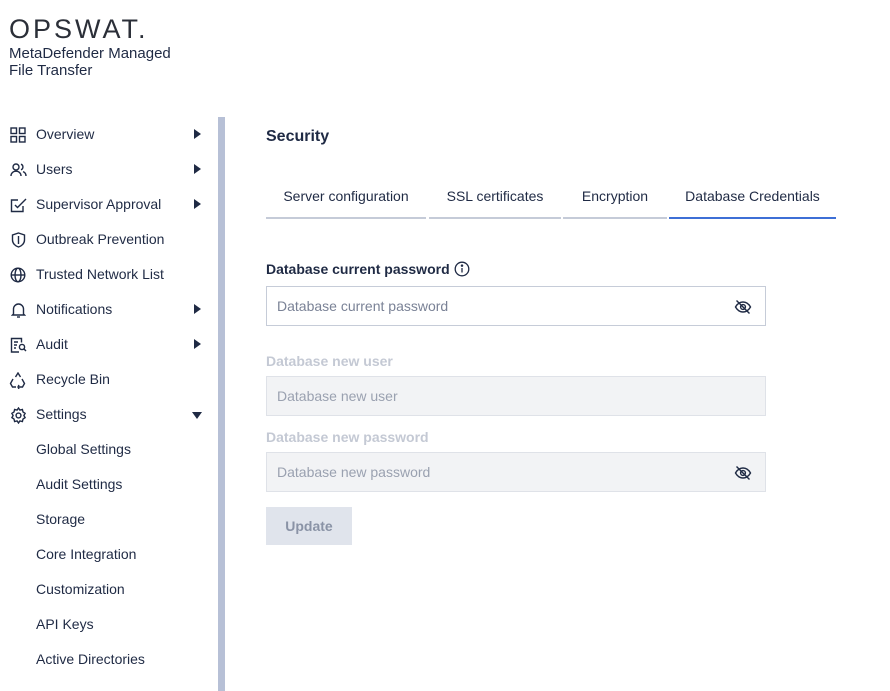 This screenshot has width=890, height=691. Describe the element at coordinates (65, 624) in the screenshot. I see `sidebar-subitem-label: API Keys` at that location.